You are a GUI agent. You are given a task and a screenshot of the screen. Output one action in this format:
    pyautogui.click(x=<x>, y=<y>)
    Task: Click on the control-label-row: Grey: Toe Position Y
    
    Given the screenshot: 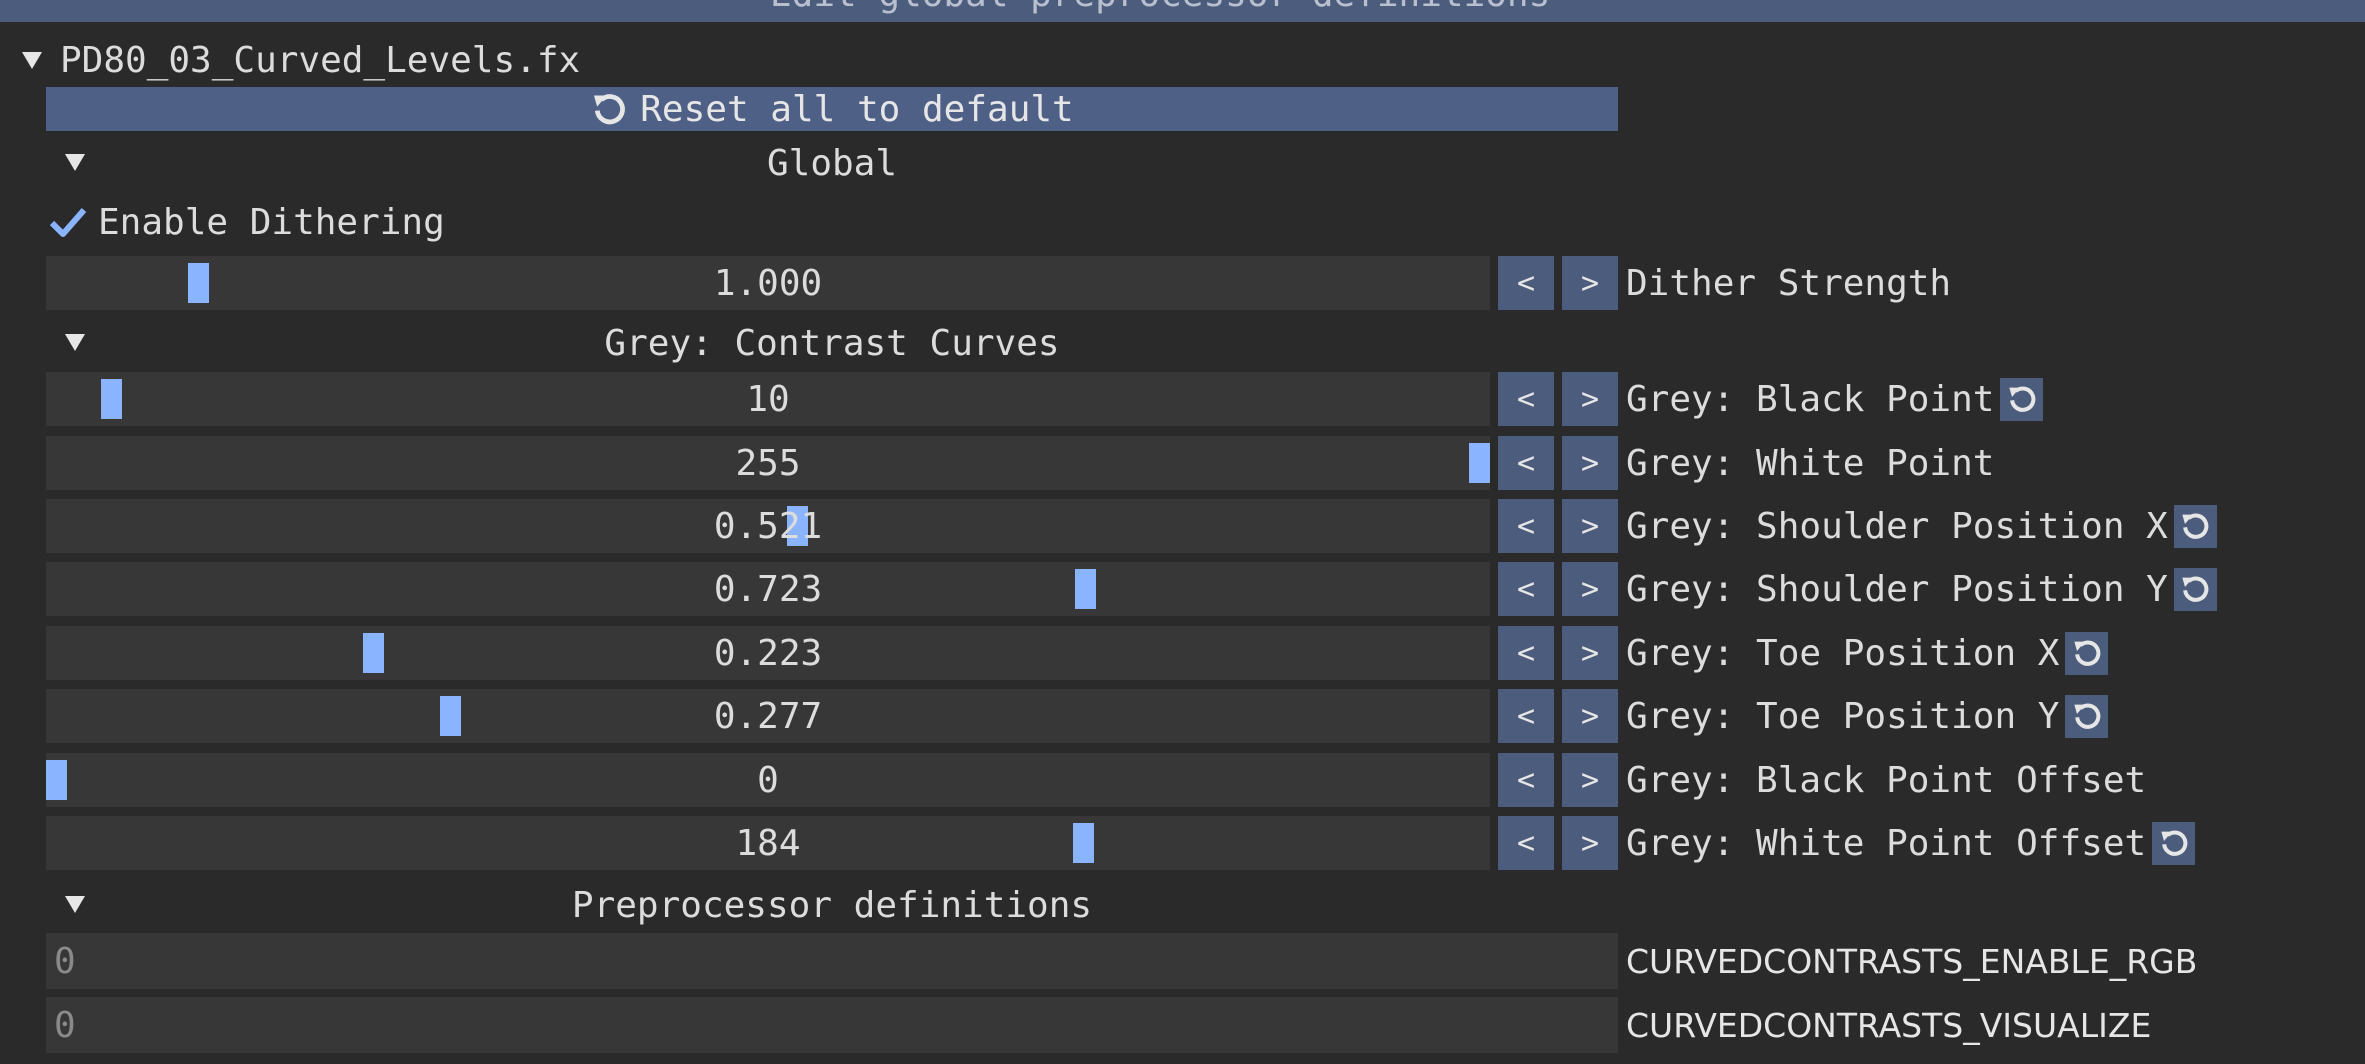 What is the action you would take?
    pyautogui.click(x=1867, y=716)
    